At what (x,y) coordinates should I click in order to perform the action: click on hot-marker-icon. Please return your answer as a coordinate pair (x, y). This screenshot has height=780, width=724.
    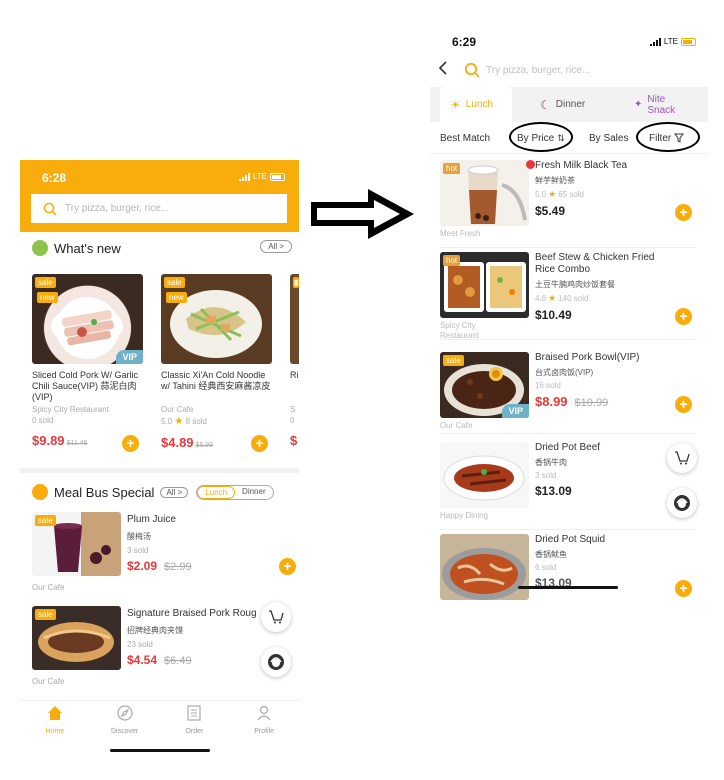
    Looking at the image, I should click on (530, 164).